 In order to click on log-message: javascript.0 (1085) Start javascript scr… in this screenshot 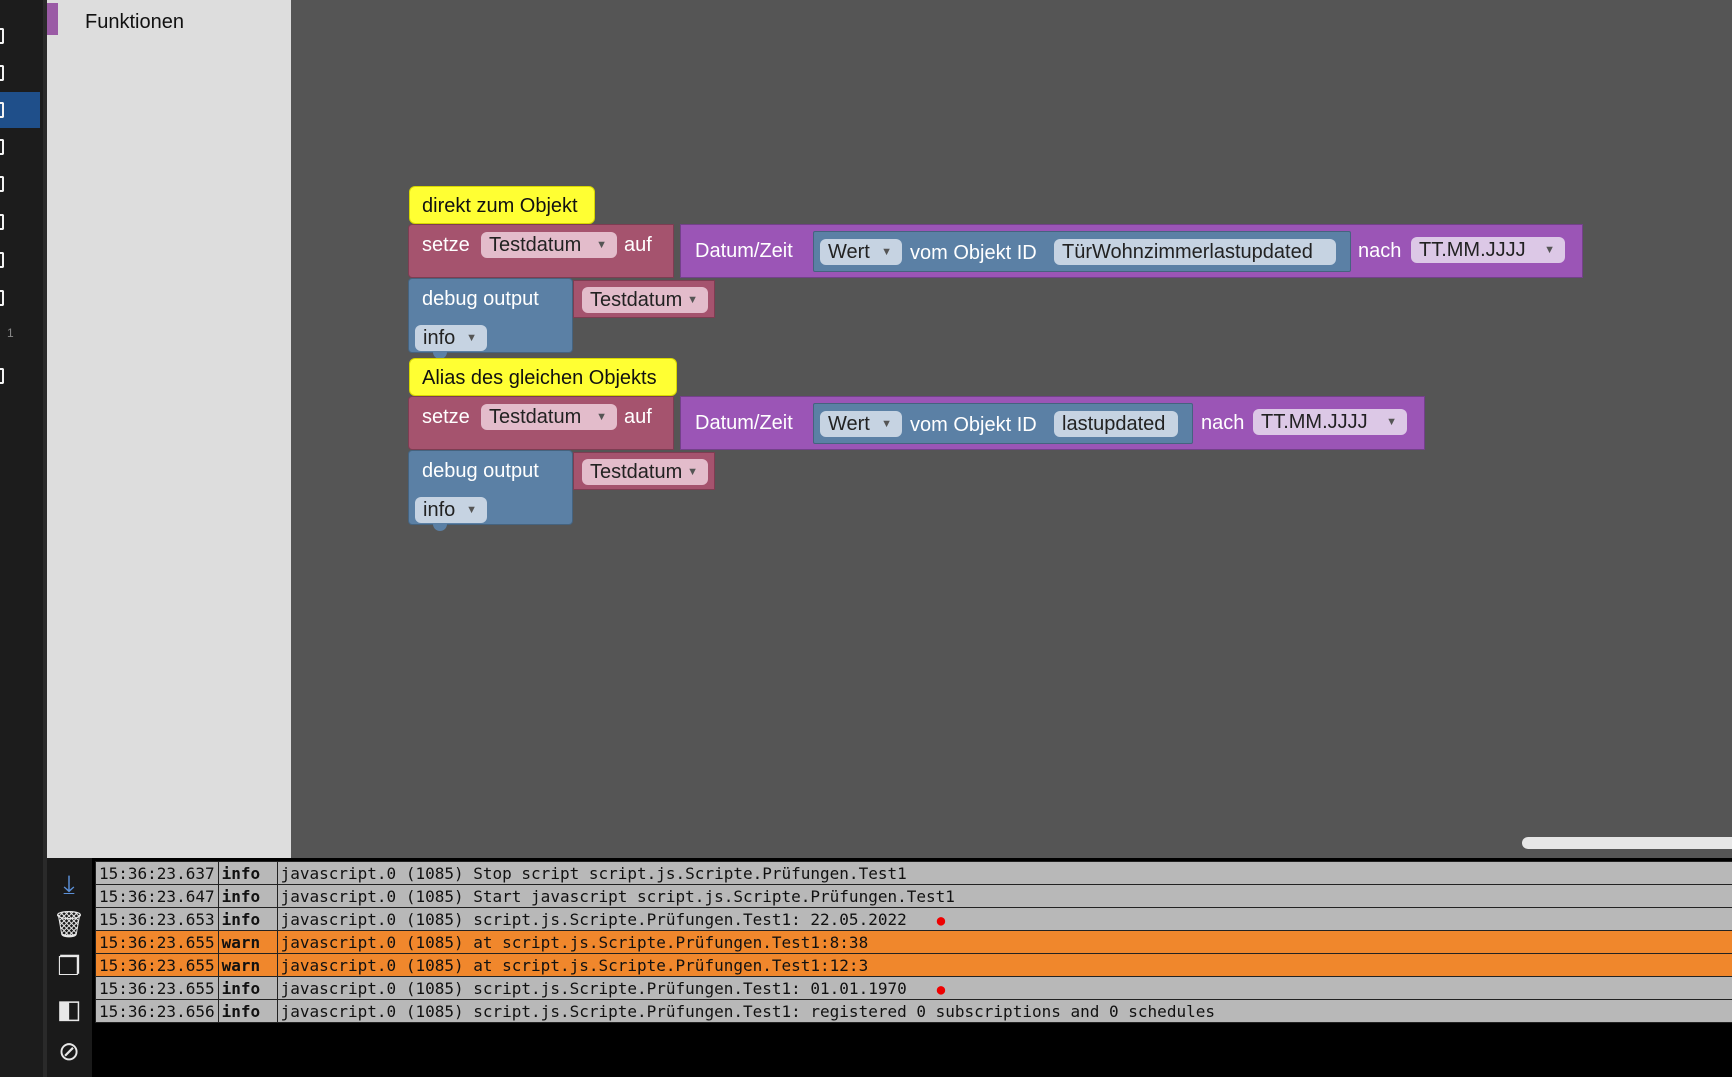, I will do `click(617, 896)`.